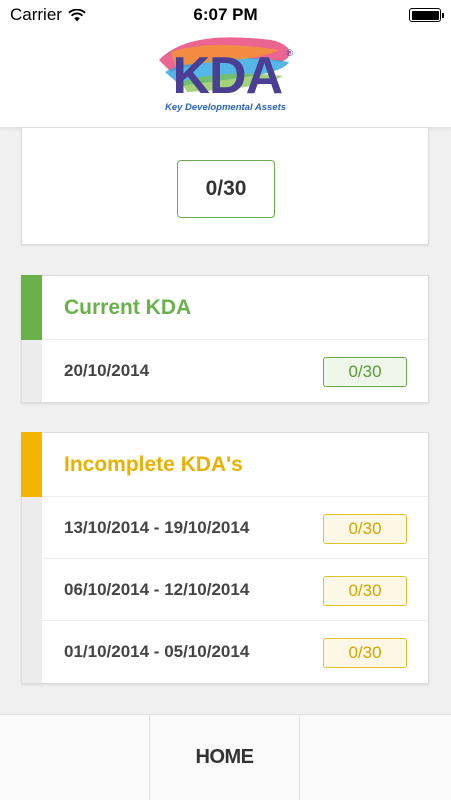 The height and width of the screenshot is (800, 451). I want to click on incomplete-kda-row: 13/10/2014 - 19/10/2014 0/30, so click(225, 528).